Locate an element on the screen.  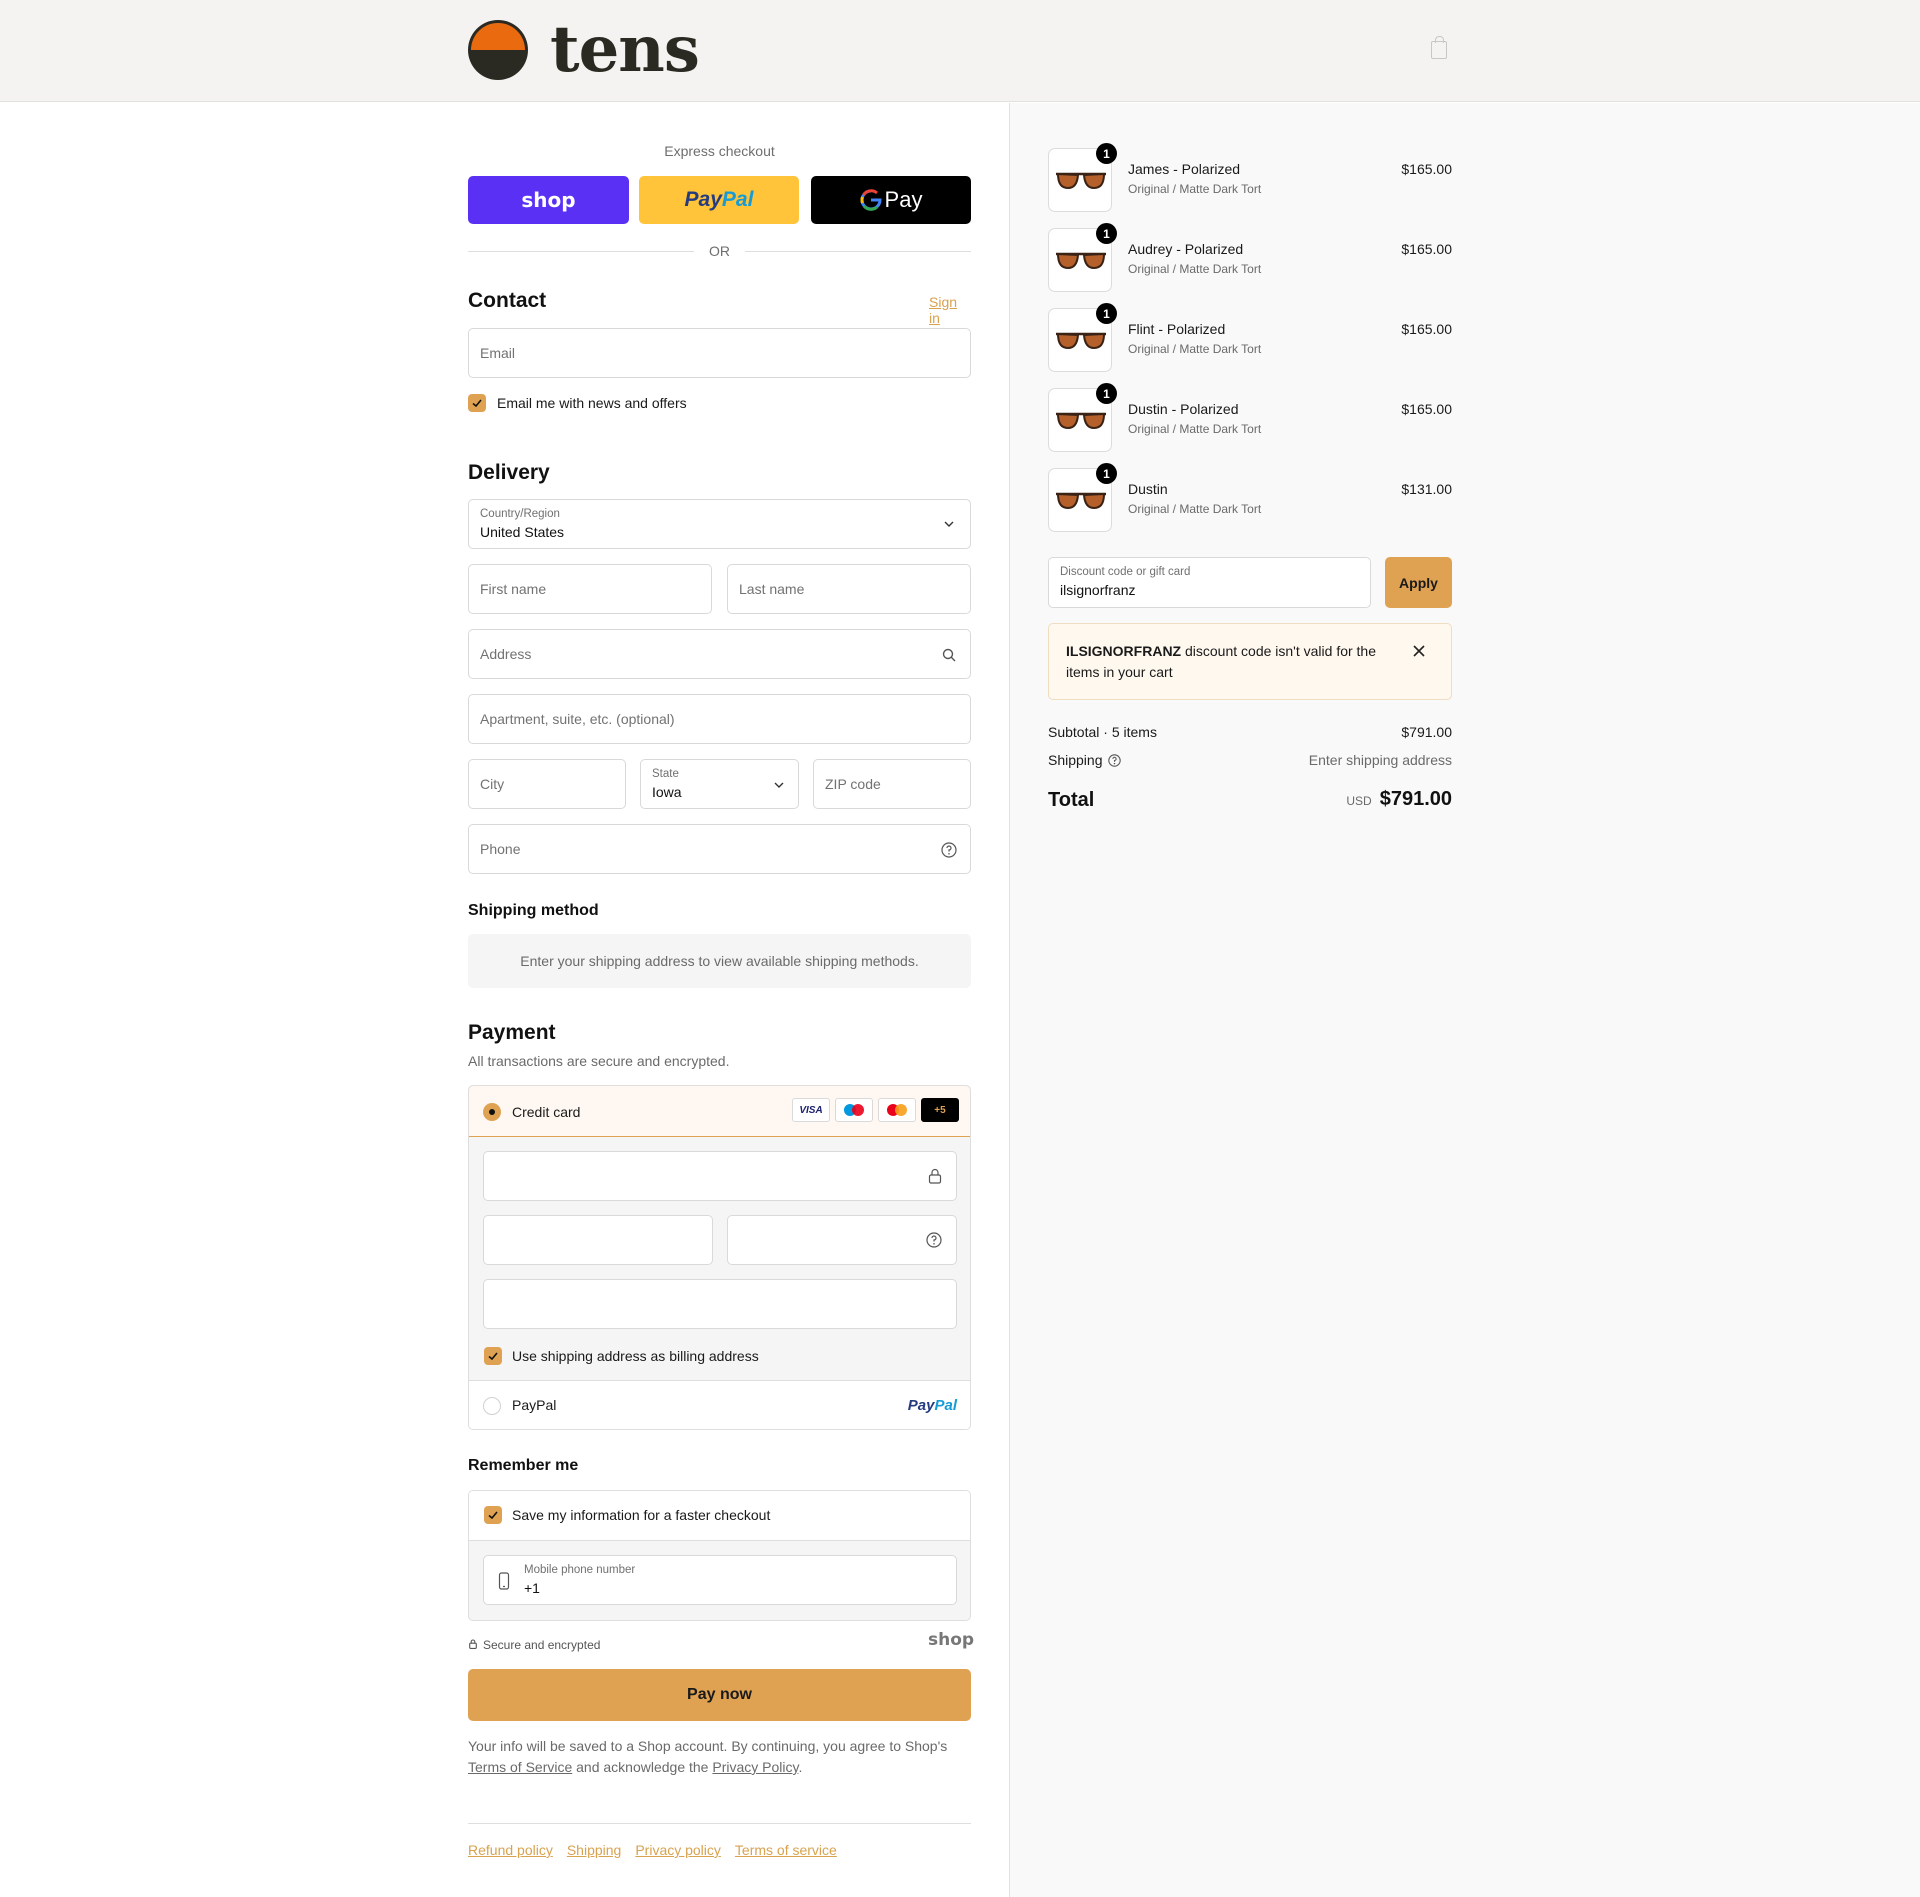
apply-label: Apply is located at coordinates (1418, 582).